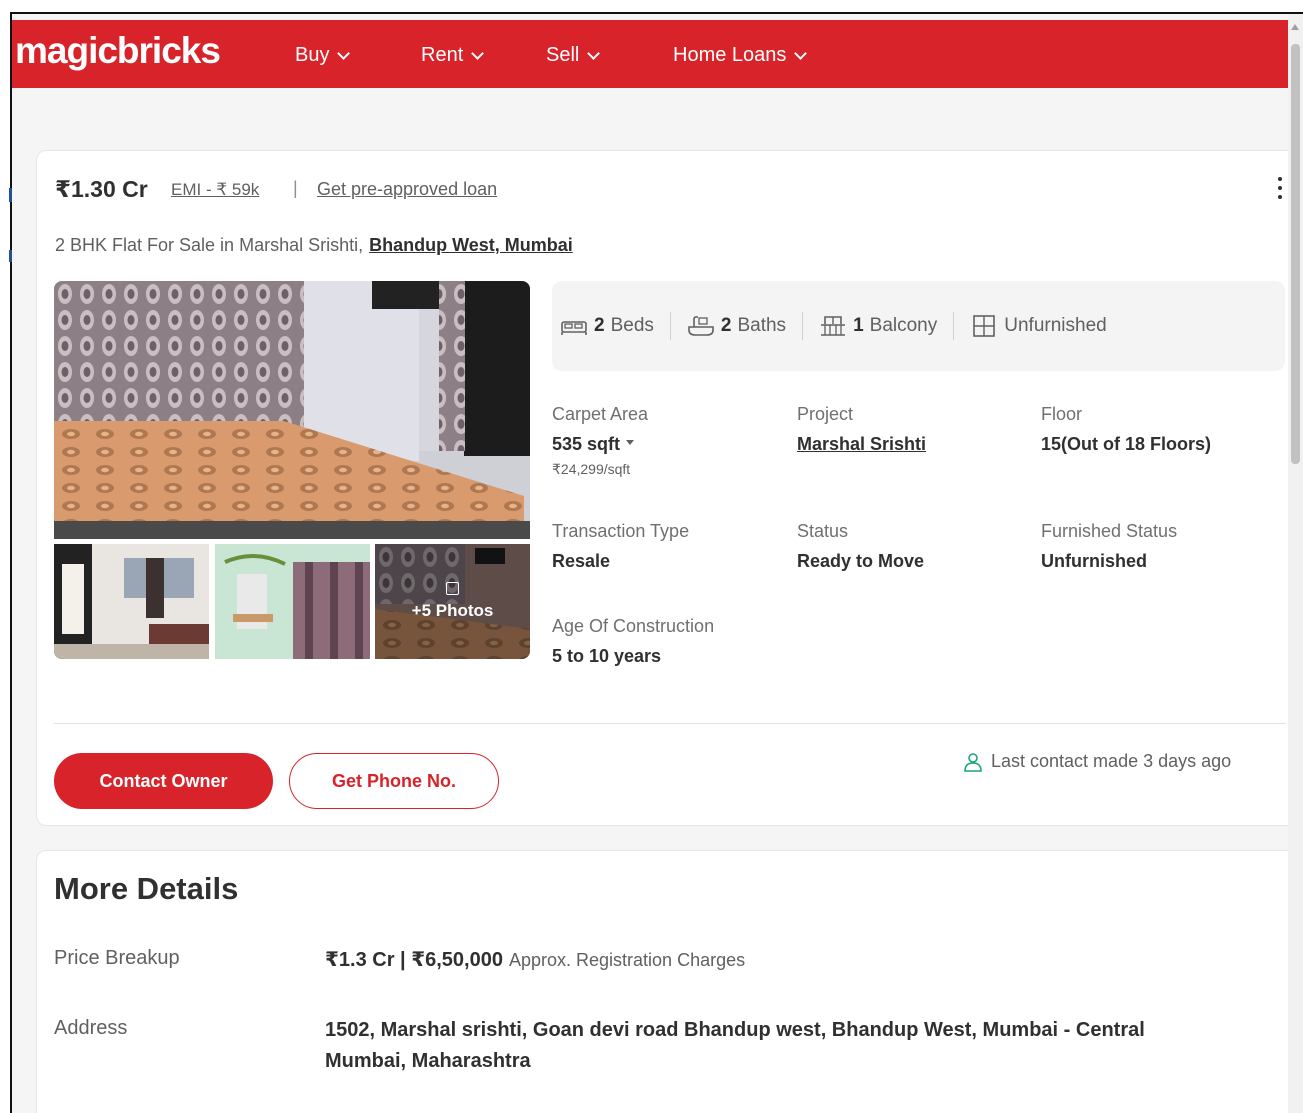 The height and width of the screenshot is (1113, 1303). I want to click on bedroom-photo-image, so click(292, 410).